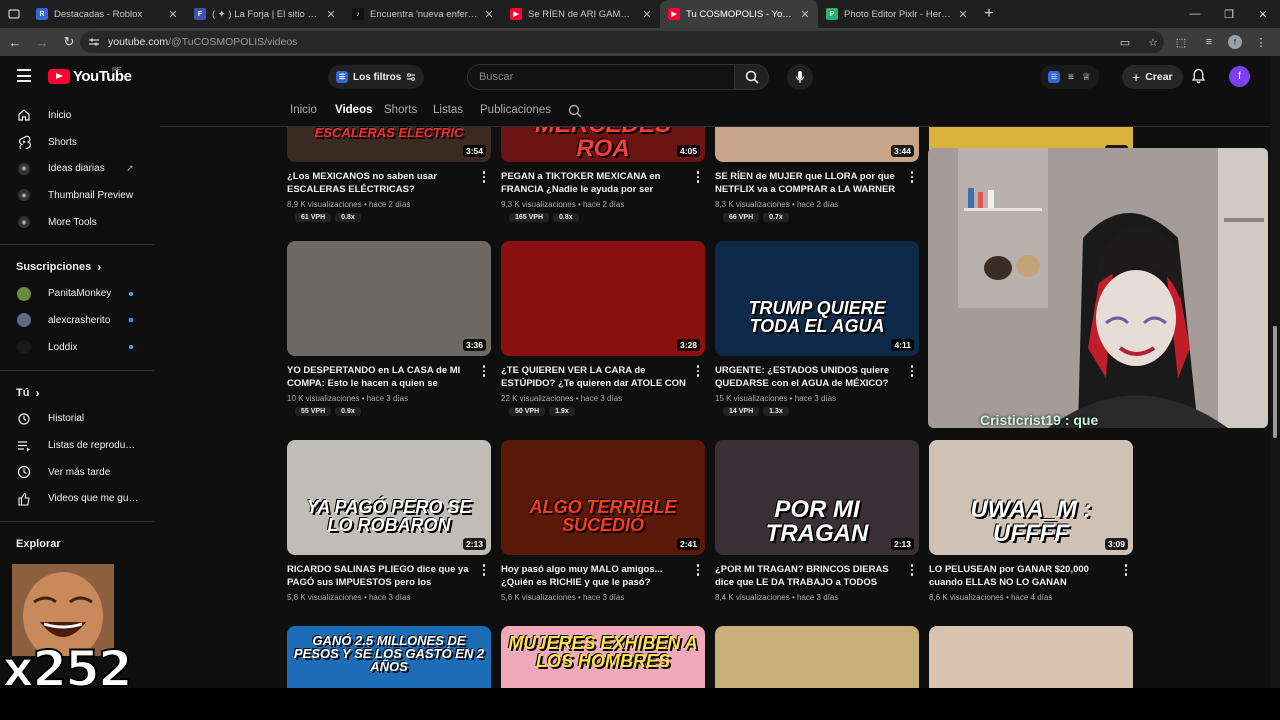 The height and width of the screenshot is (720, 1280). Describe the element at coordinates (77, 168) in the screenshot. I see `sidebar-item: ◉ Ideas diarias ↗` at that location.